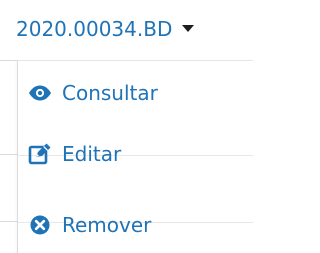 This screenshot has width=320, height=253. I want to click on edit-icon, so click(40, 154).